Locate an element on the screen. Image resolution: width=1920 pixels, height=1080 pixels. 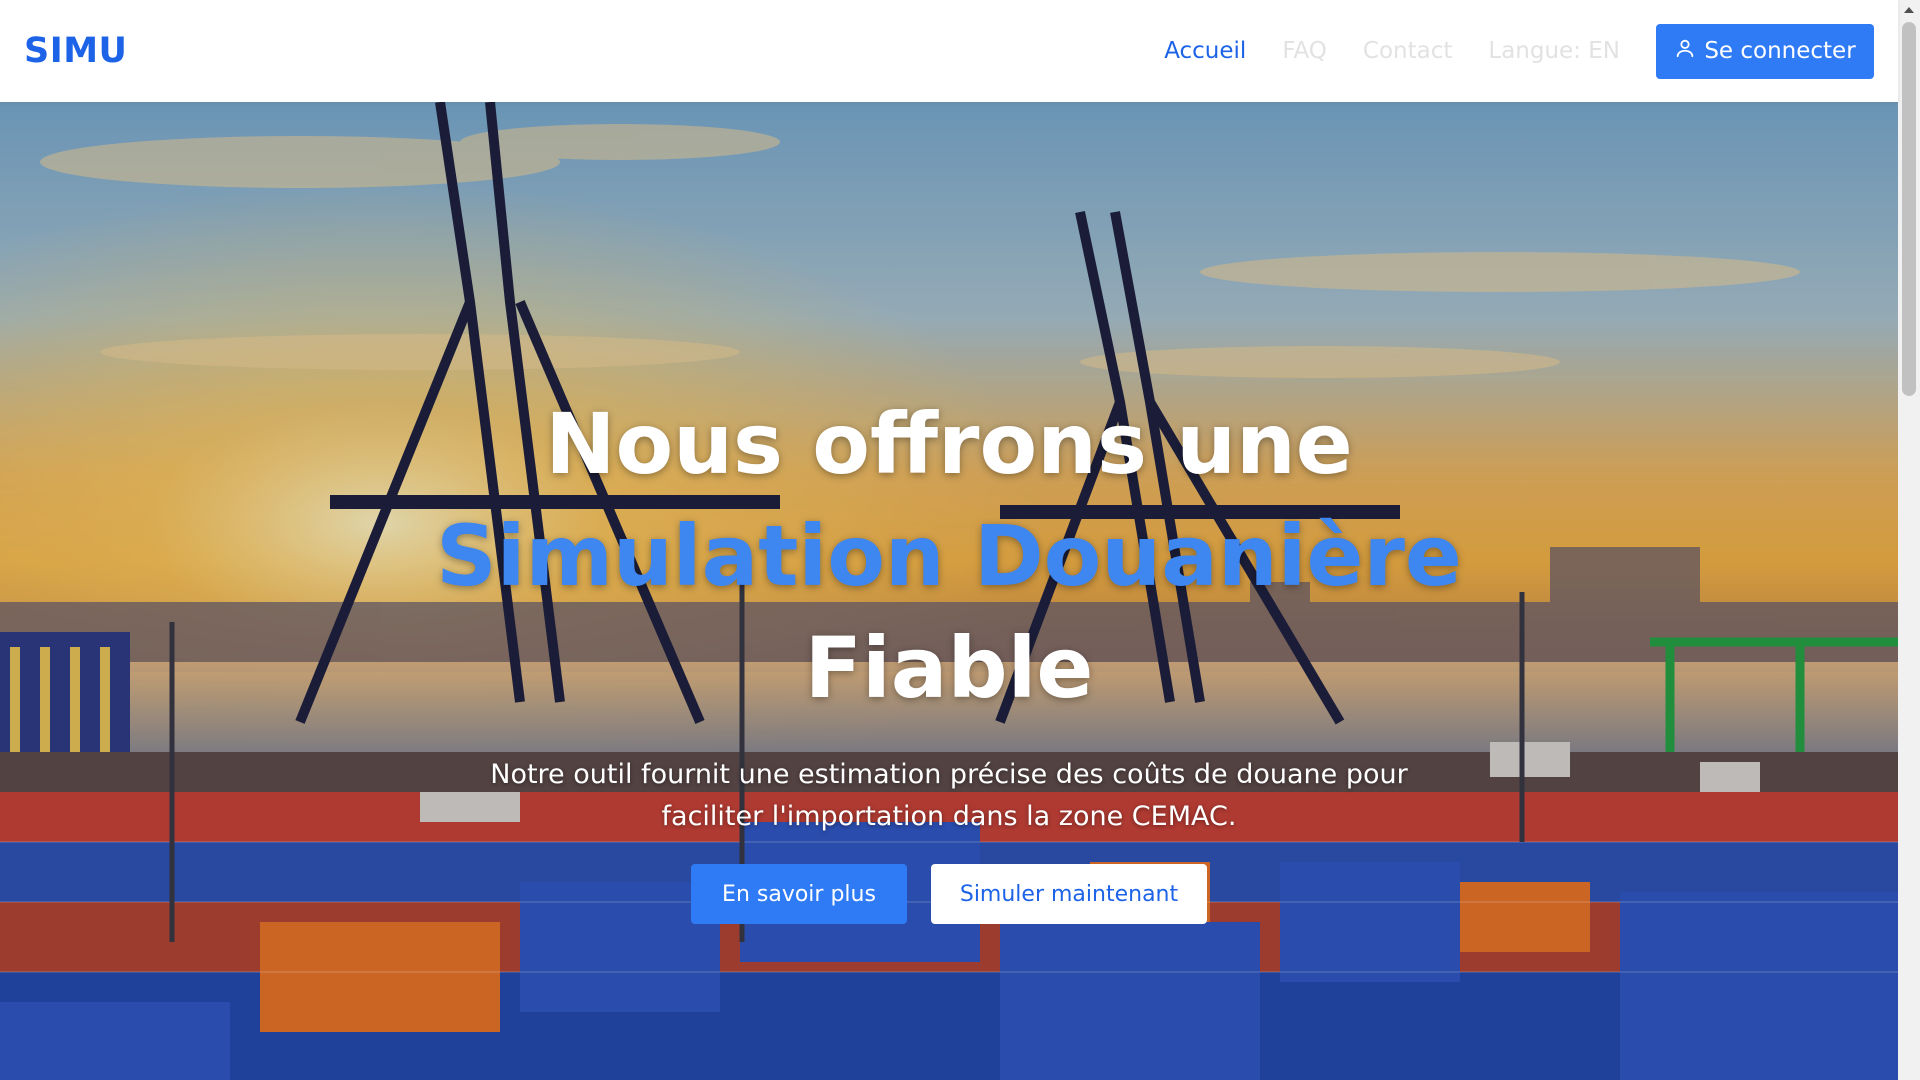
headline-accent: Simulation Douanière is located at coordinates (949, 556).